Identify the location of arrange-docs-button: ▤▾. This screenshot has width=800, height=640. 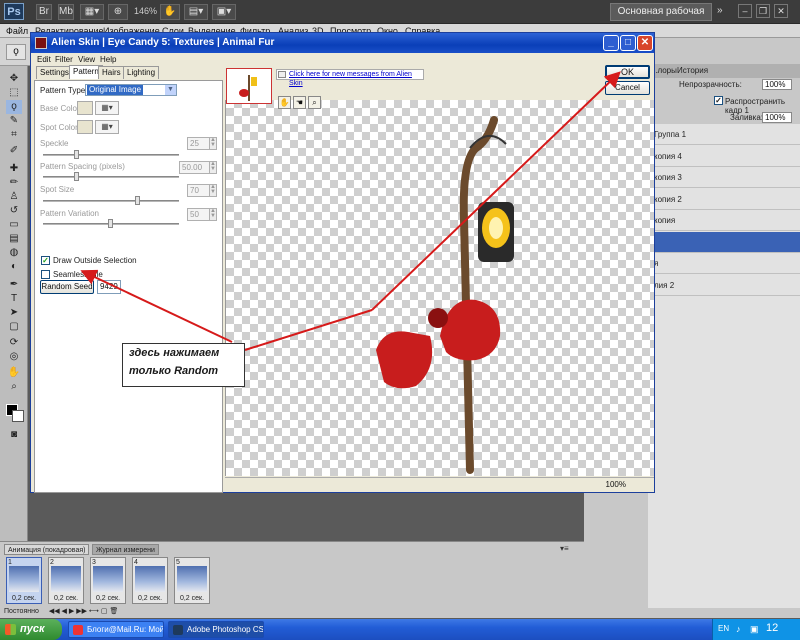
(196, 12).